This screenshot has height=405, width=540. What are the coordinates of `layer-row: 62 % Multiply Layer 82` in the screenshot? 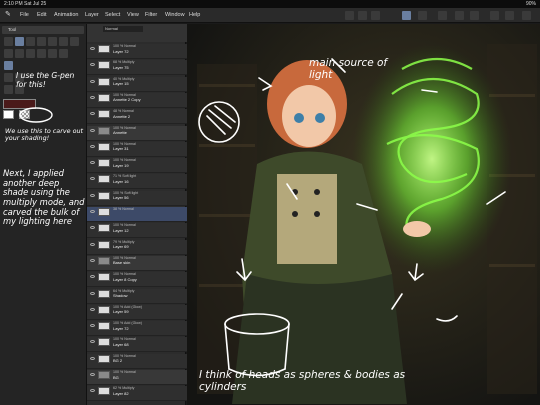 It's located at (137, 394).